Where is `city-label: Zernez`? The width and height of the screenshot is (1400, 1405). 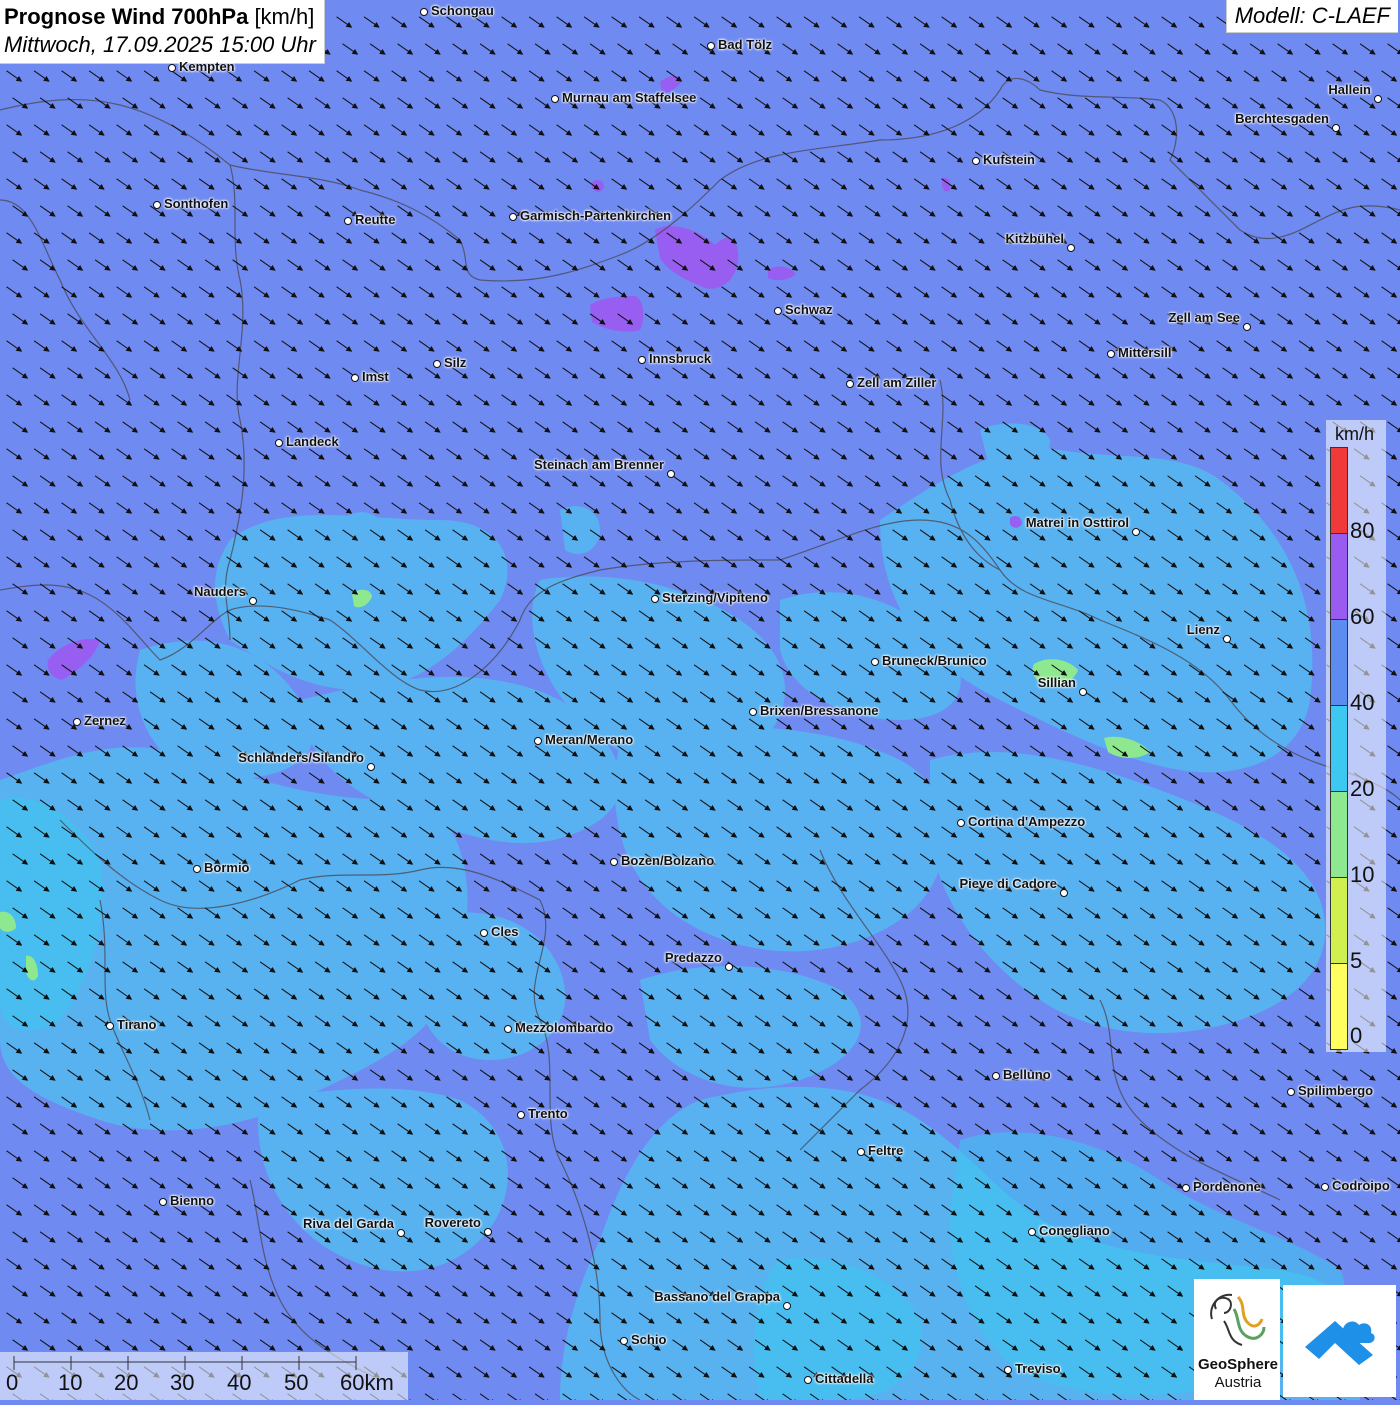 city-label: Zernez is located at coordinates (105, 720).